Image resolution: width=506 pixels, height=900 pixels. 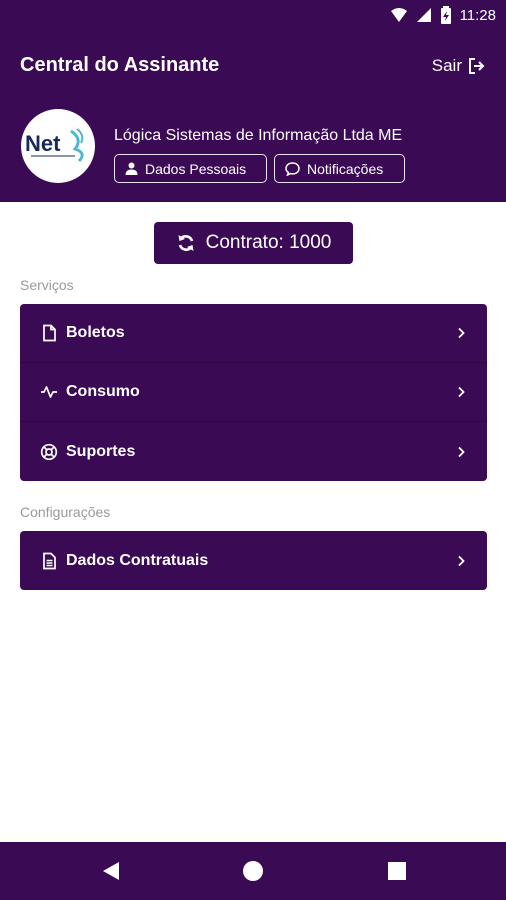 What do you see at coordinates (120, 65) in the screenshot?
I see `page-title: Central do Assinante` at bounding box center [120, 65].